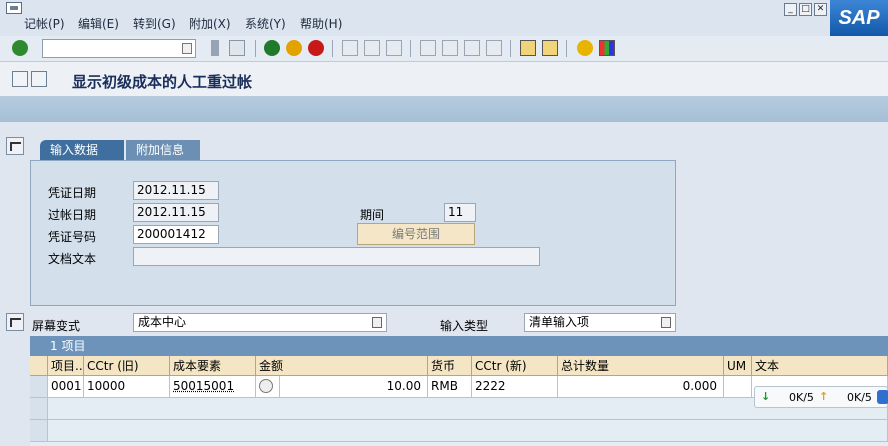 The height and width of the screenshot is (446, 888). Describe the element at coordinates (859, 18) in the screenshot. I see `sap-logo: SAP` at that location.